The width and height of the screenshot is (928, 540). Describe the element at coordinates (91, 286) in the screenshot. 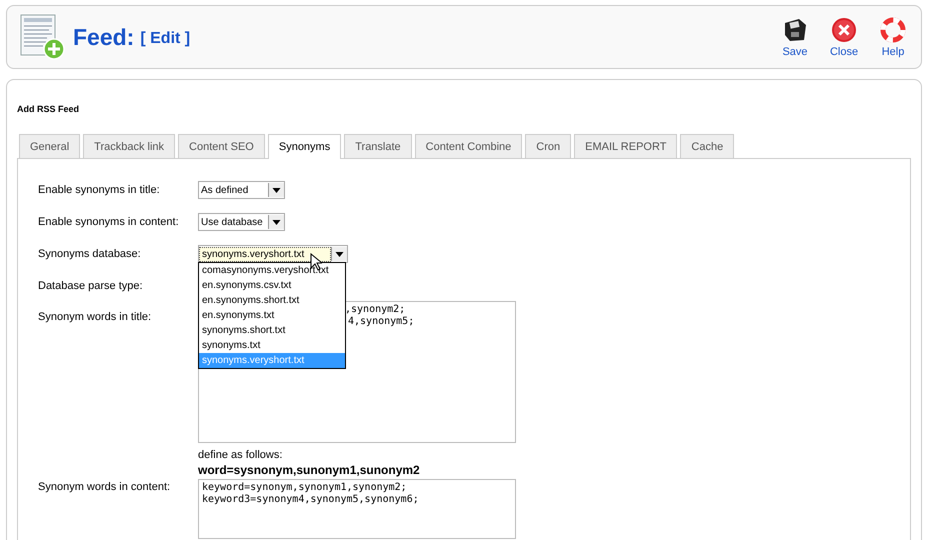

I see `field-label: Database parse type:` at that location.